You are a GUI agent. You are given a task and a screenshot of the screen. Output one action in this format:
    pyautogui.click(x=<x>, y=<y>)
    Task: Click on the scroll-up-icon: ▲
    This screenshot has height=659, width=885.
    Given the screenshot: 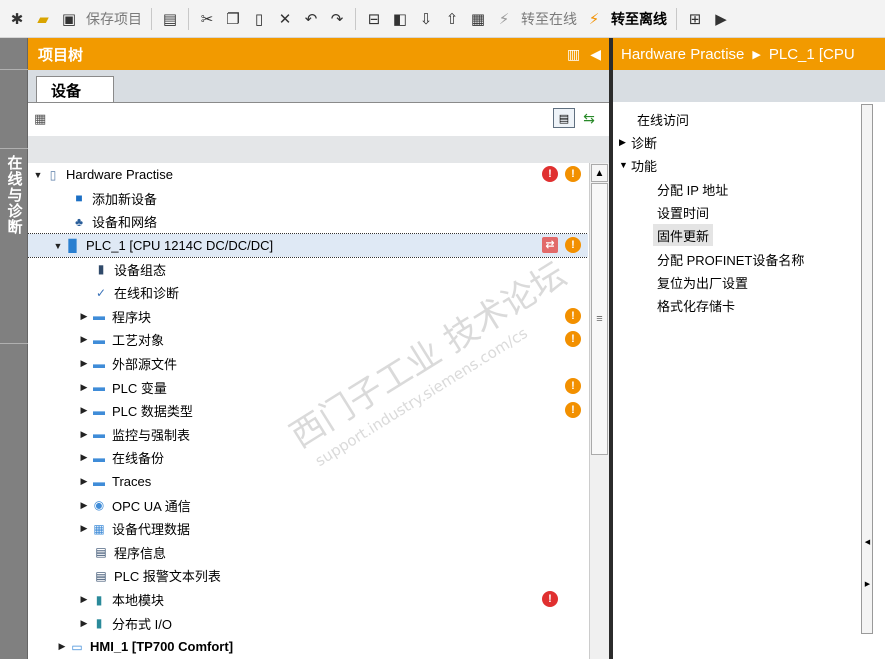 What is the action you would take?
    pyautogui.click(x=599, y=173)
    